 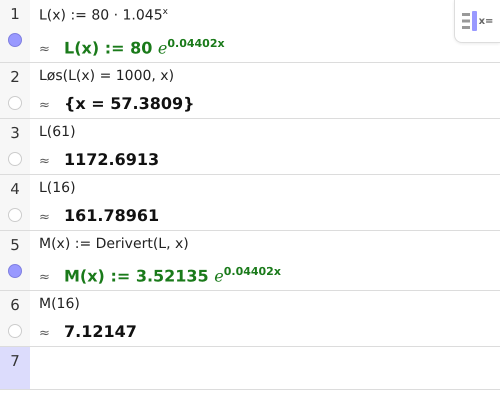 I want to click on input-expression: L(61), so click(x=57, y=132).